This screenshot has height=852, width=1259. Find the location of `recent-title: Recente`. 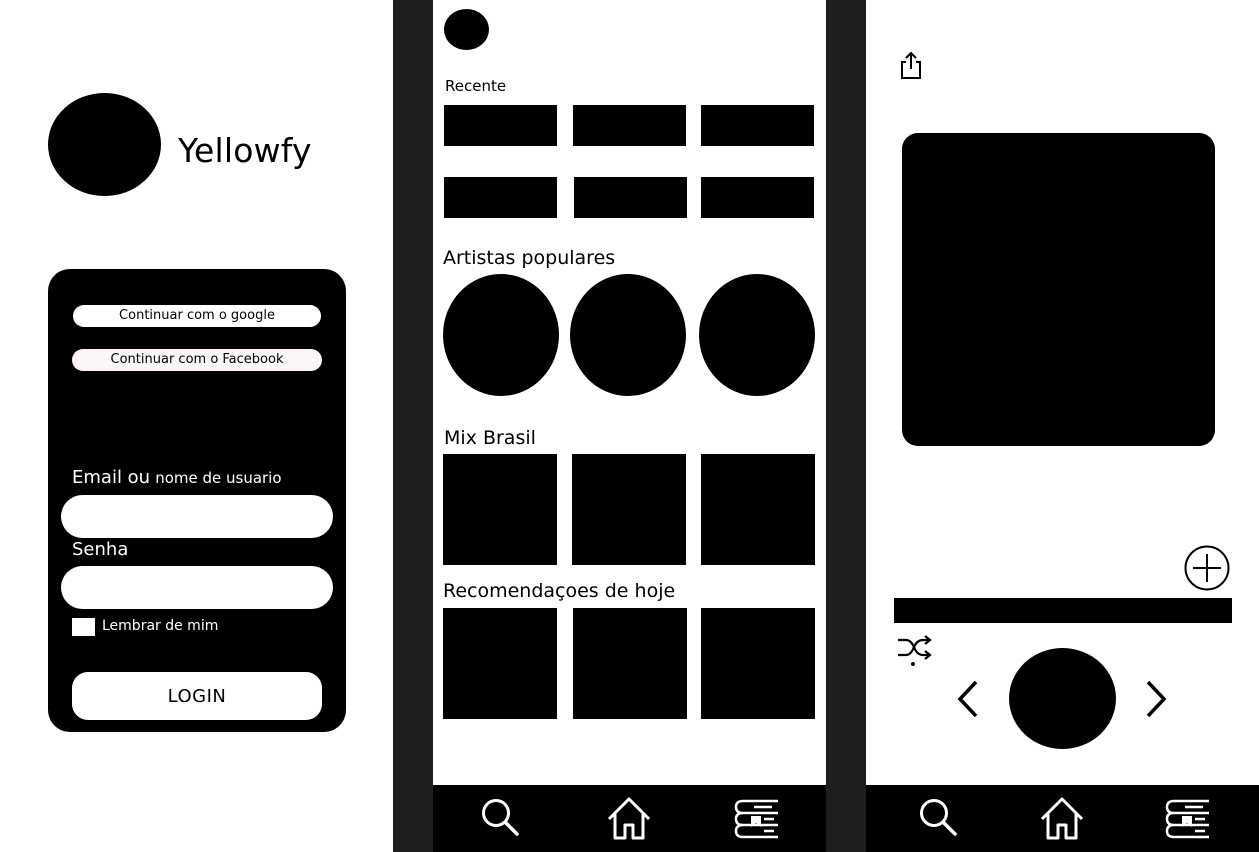

recent-title: Recente is located at coordinates (476, 86).